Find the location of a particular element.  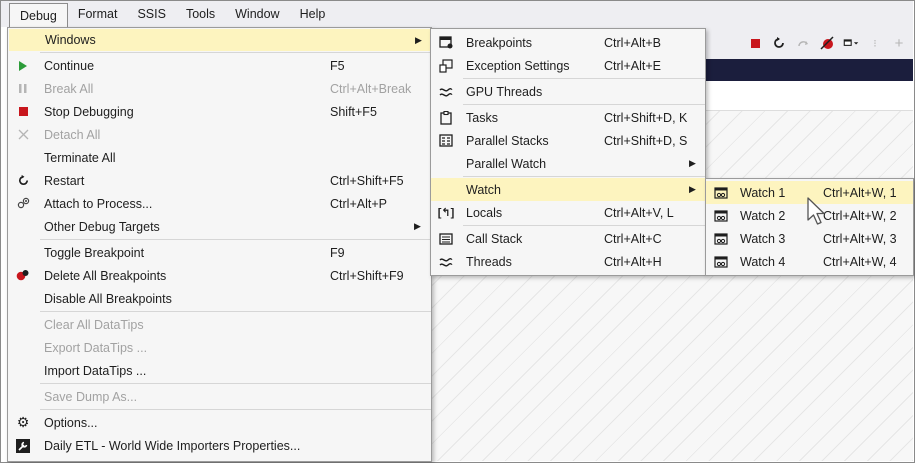

windows-item-exception-settings: Exception Settings Ctrl+Alt+E is located at coordinates (568, 65).